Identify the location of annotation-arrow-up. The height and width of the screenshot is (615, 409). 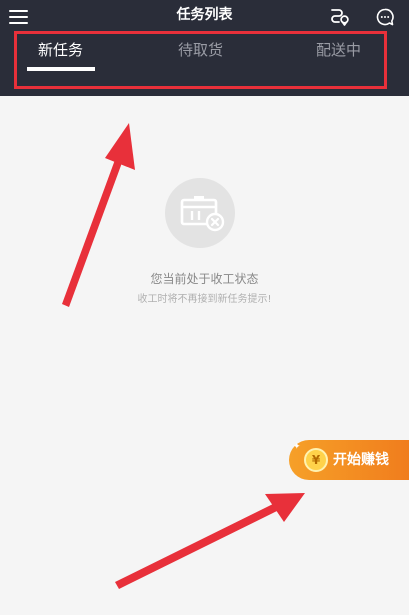
(98, 215).